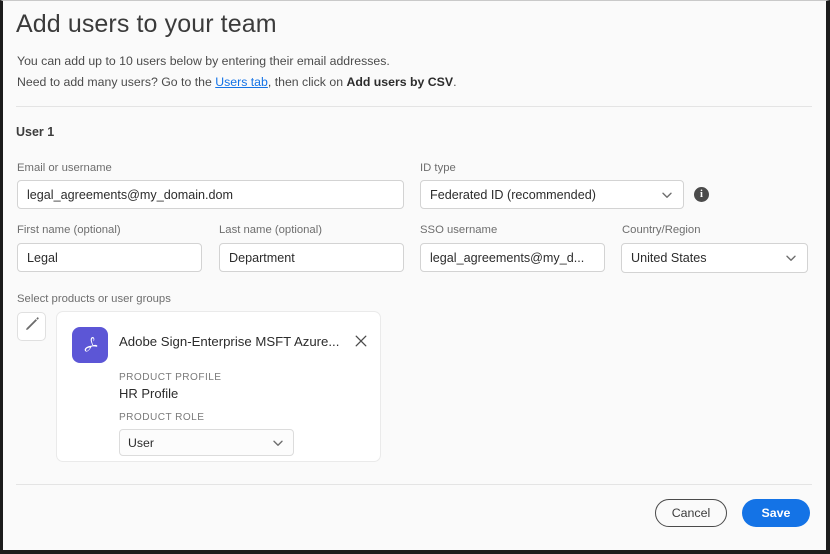 The image size is (830, 554). What do you see at coordinates (307, 82) in the screenshot?
I see `intro-middle: , then click on` at bounding box center [307, 82].